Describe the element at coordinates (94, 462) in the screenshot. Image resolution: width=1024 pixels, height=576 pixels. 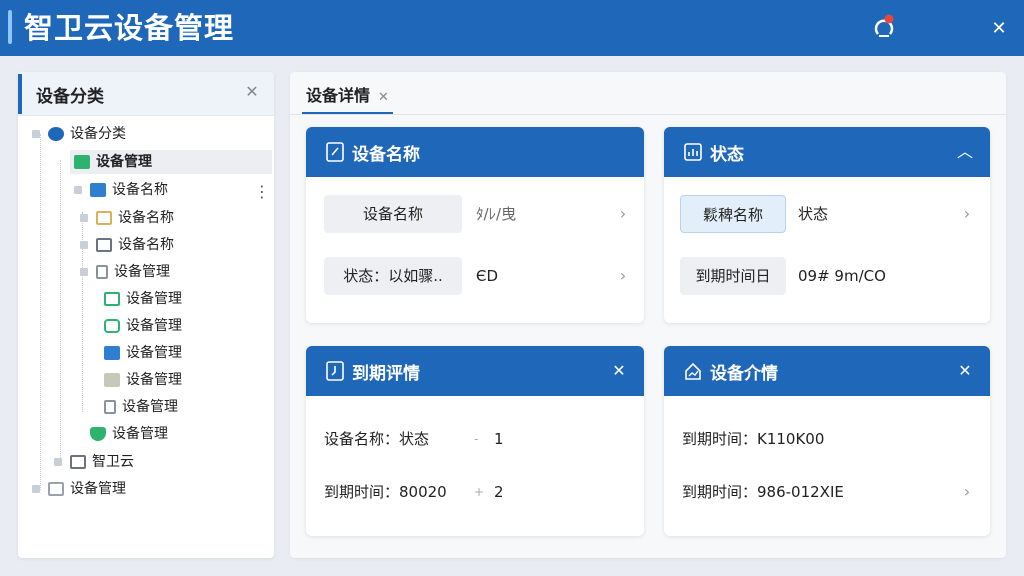
I see `tree-item-zhiweiyun: 智卫云` at that location.